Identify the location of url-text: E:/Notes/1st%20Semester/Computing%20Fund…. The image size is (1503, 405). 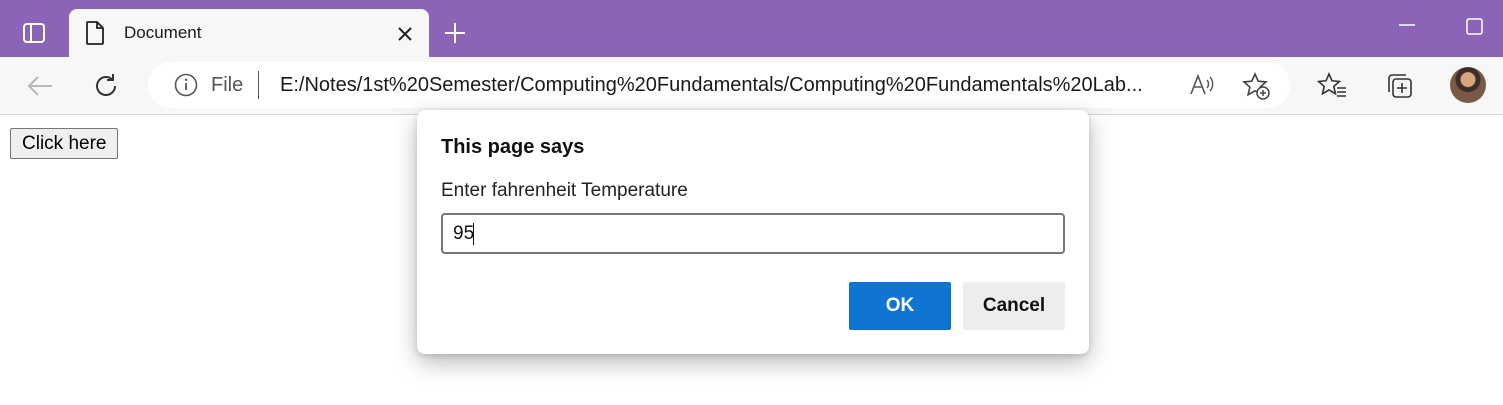
(727, 85).